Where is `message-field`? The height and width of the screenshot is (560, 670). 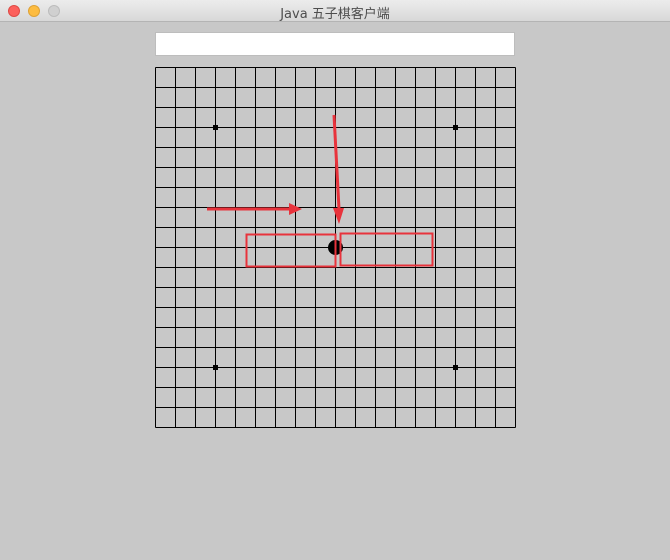 message-field is located at coordinates (335, 44).